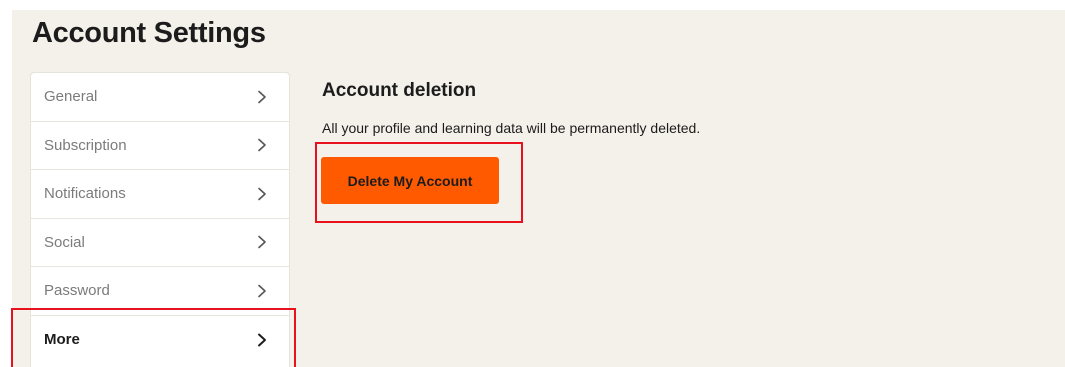 Image resolution: width=1065 pixels, height=367 pixels. Describe the element at coordinates (62, 340) in the screenshot. I see `sidebar-item-label: More` at that location.